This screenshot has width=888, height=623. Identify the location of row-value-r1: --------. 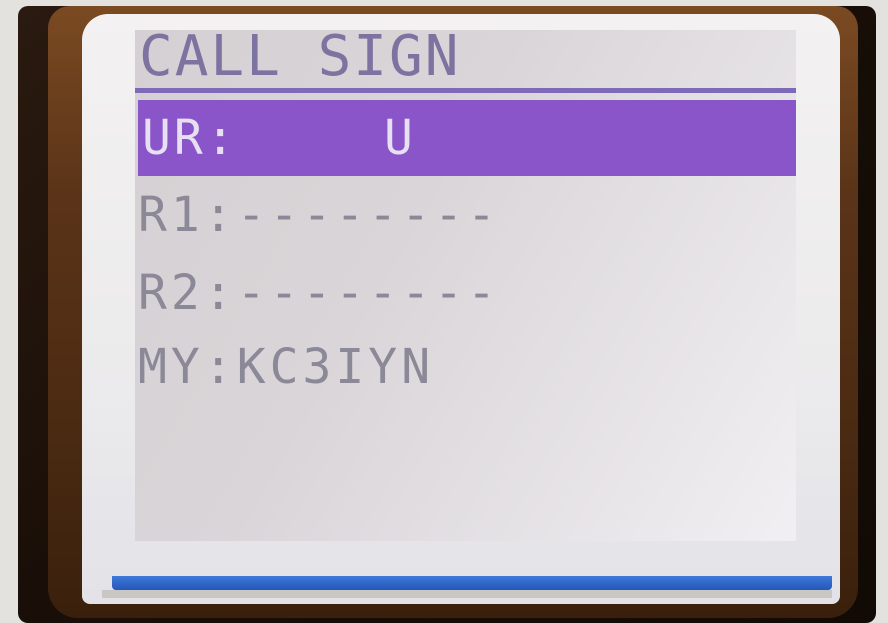
(368, 215).